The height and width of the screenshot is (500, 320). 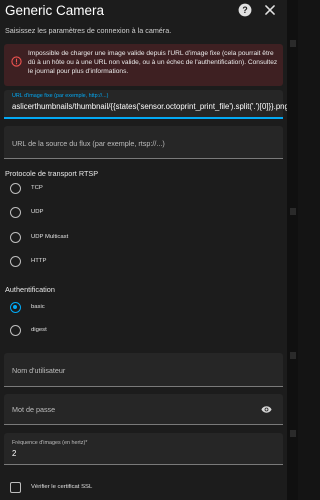 What do you see at coordinates (15, 487) in the screenshot?
I see `verify-ssl-checkbox` at bounding box center [15, 487].